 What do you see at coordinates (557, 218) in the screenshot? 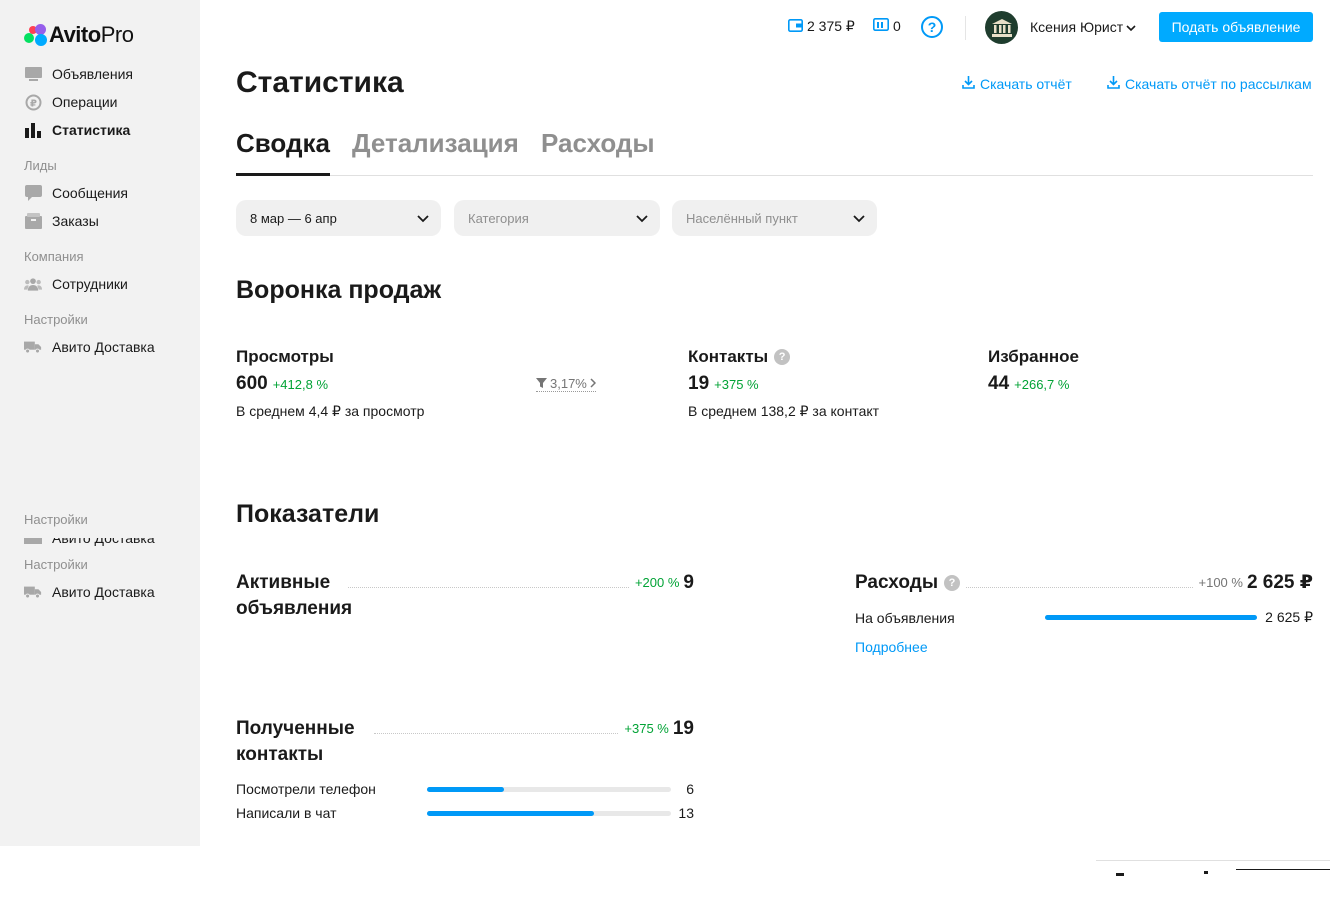
I see `category-select: Категория` at bounding box center [557, 218].